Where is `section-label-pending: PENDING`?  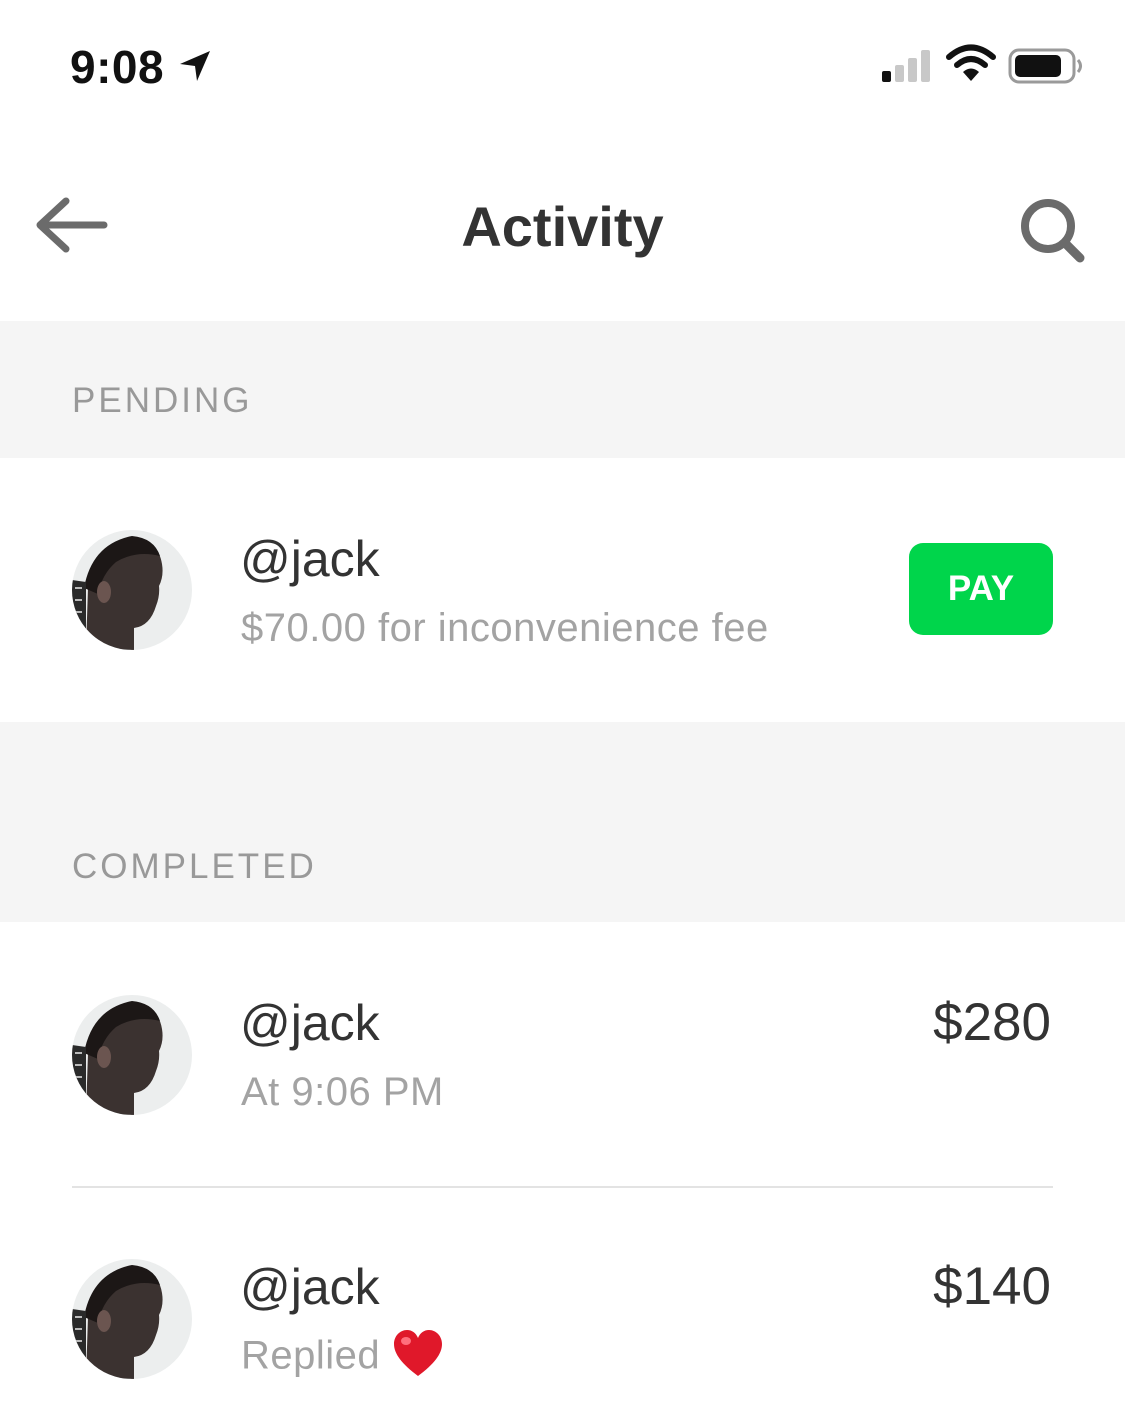 section-label-pending: PENDING is located at coordinates (162, 400).